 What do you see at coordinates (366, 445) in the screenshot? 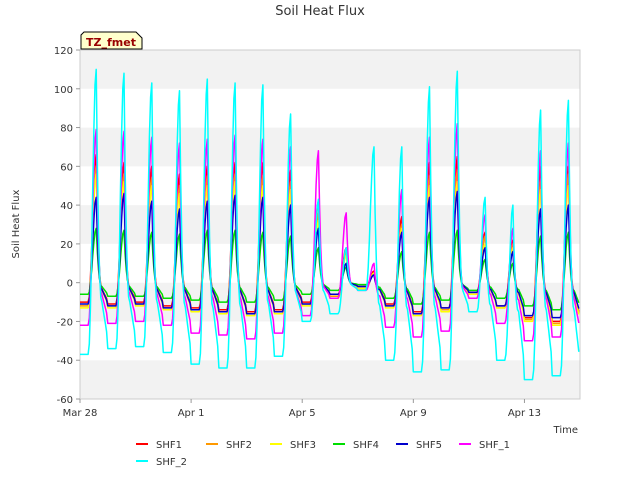
I see `legend-label: SHF4` at bounding box center [366, 445].